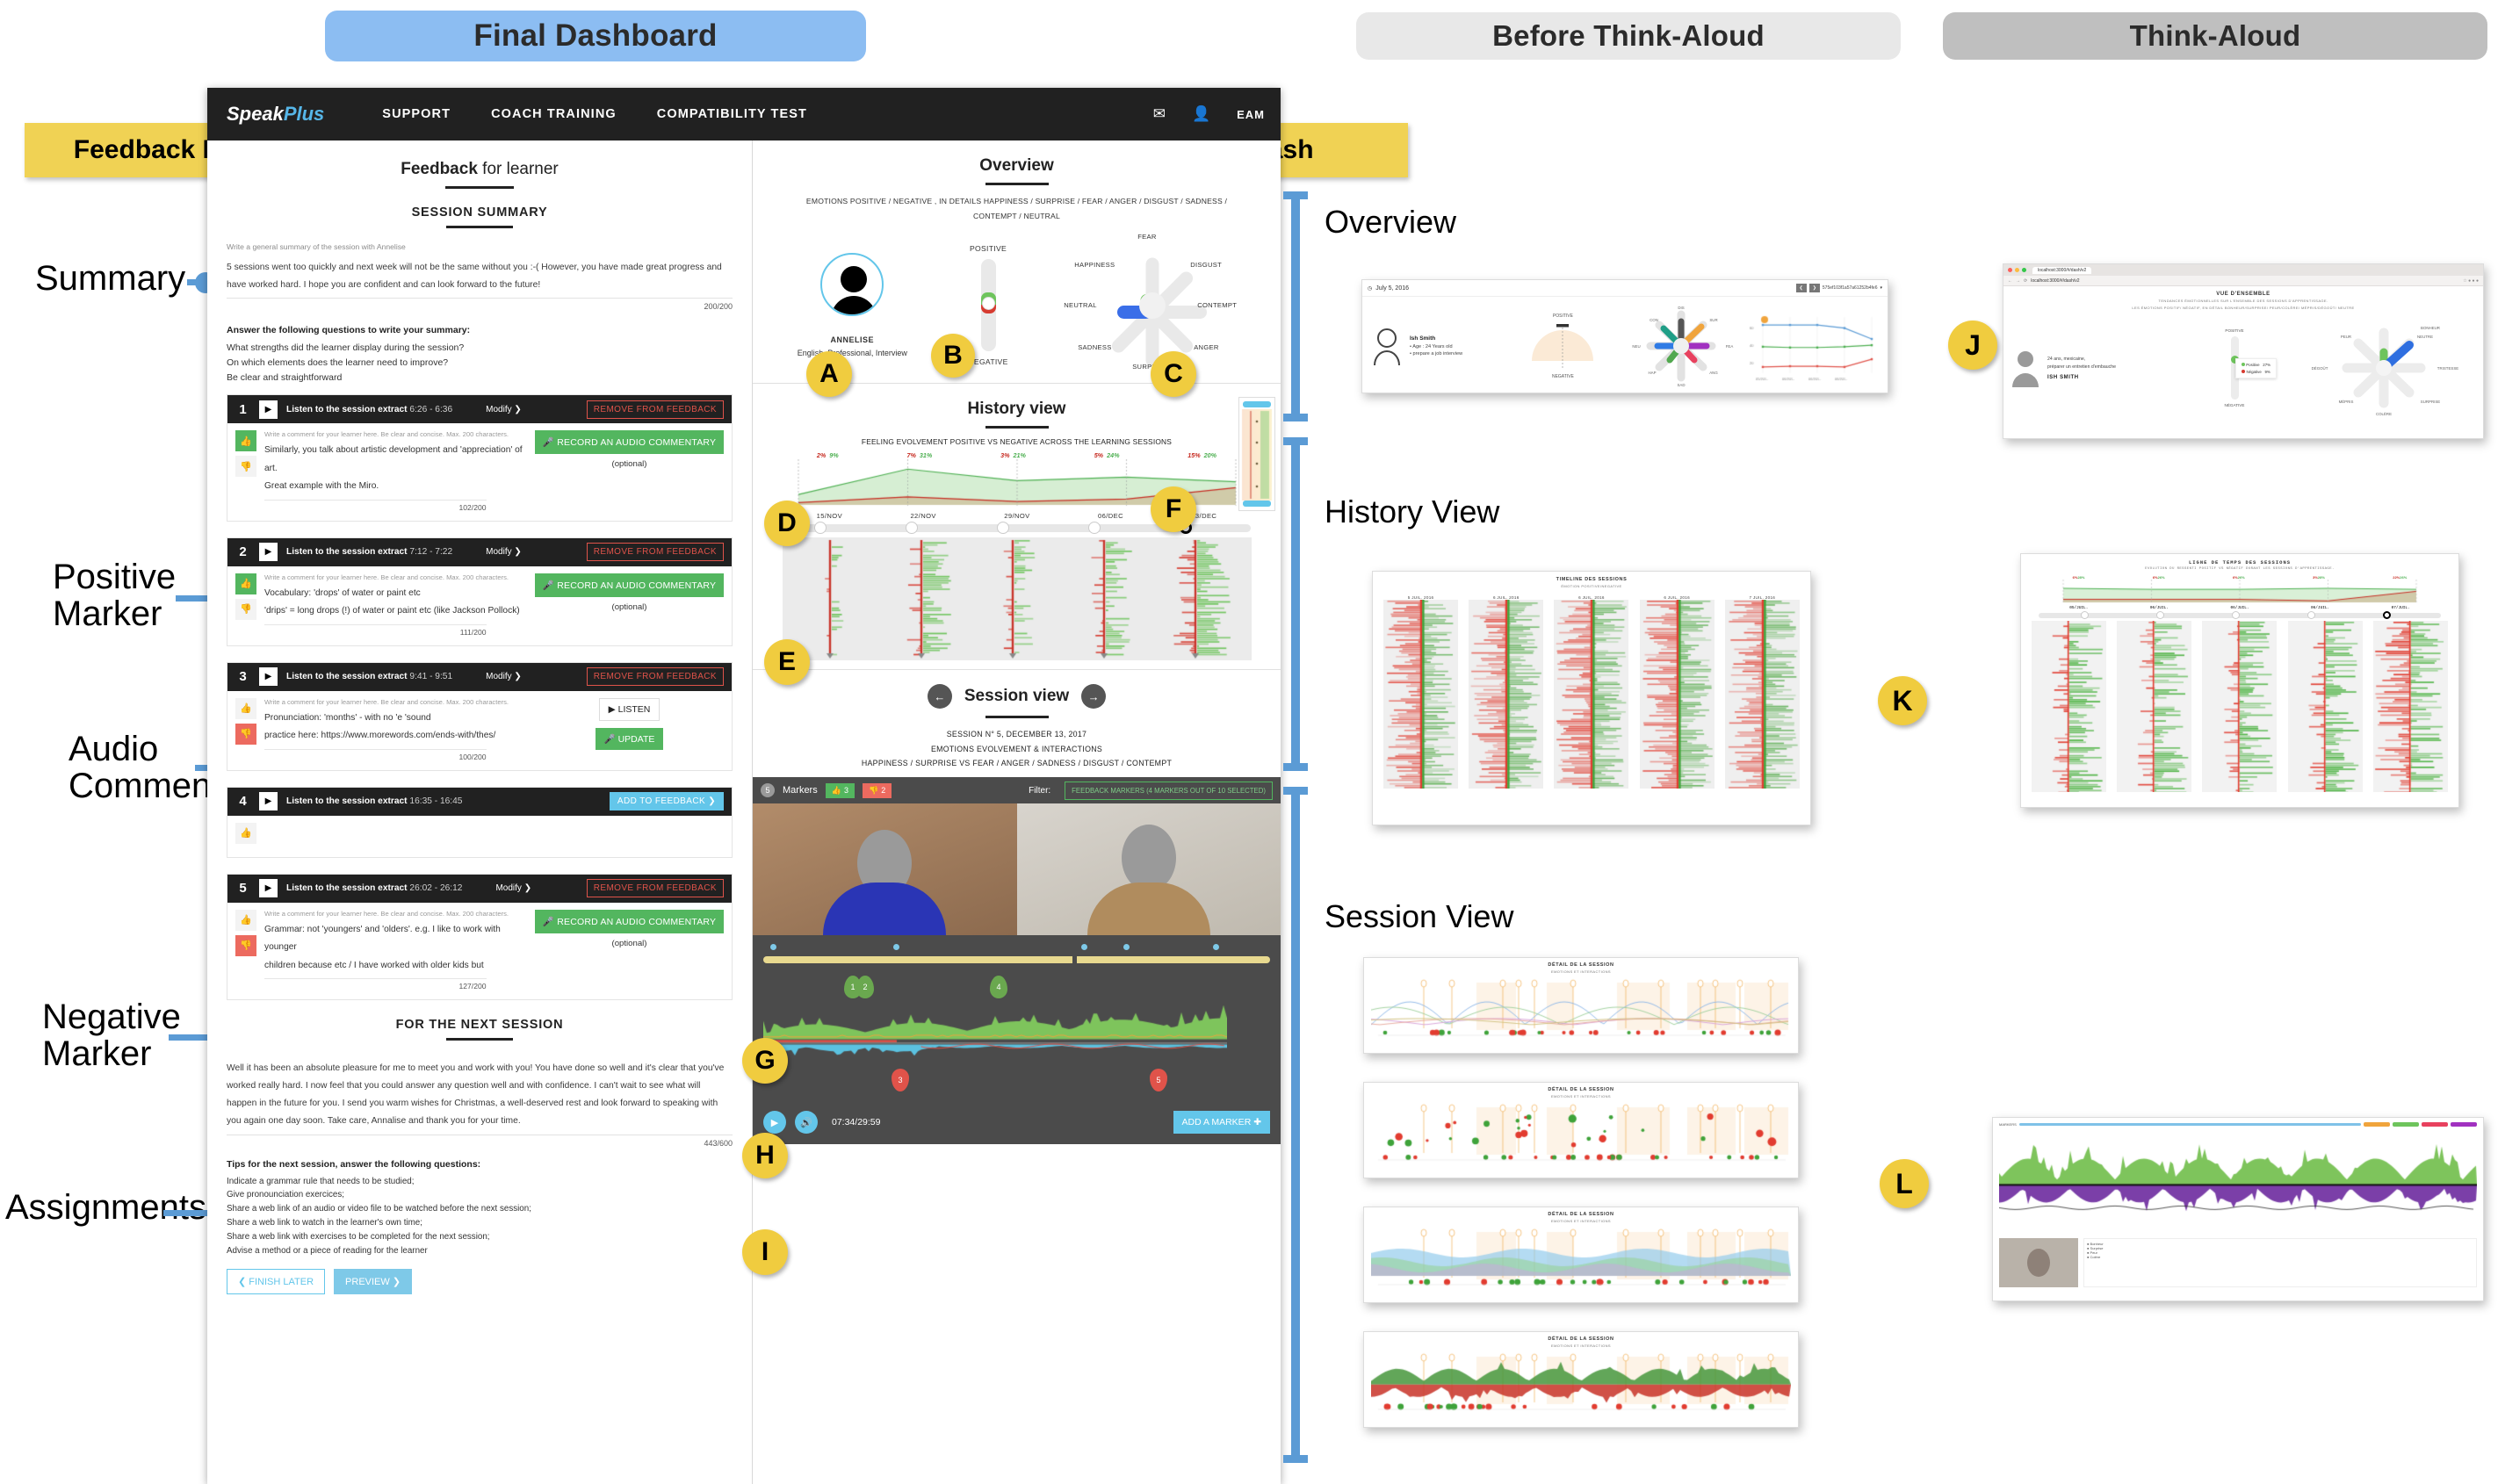  What do you see at coordinates (2008, 1124) in the screenshot?
I see `filter-chip: MARKERS` at bounding box center [2008, 1124].